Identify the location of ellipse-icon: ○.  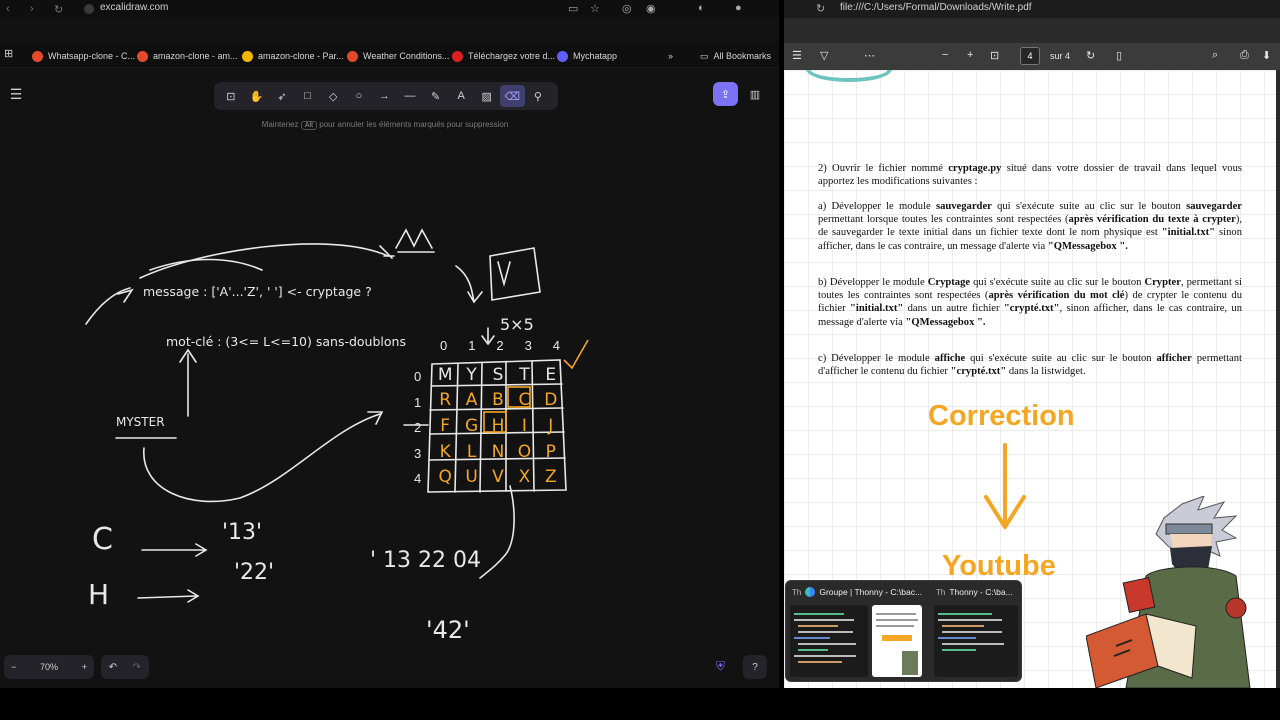
(359, 96).